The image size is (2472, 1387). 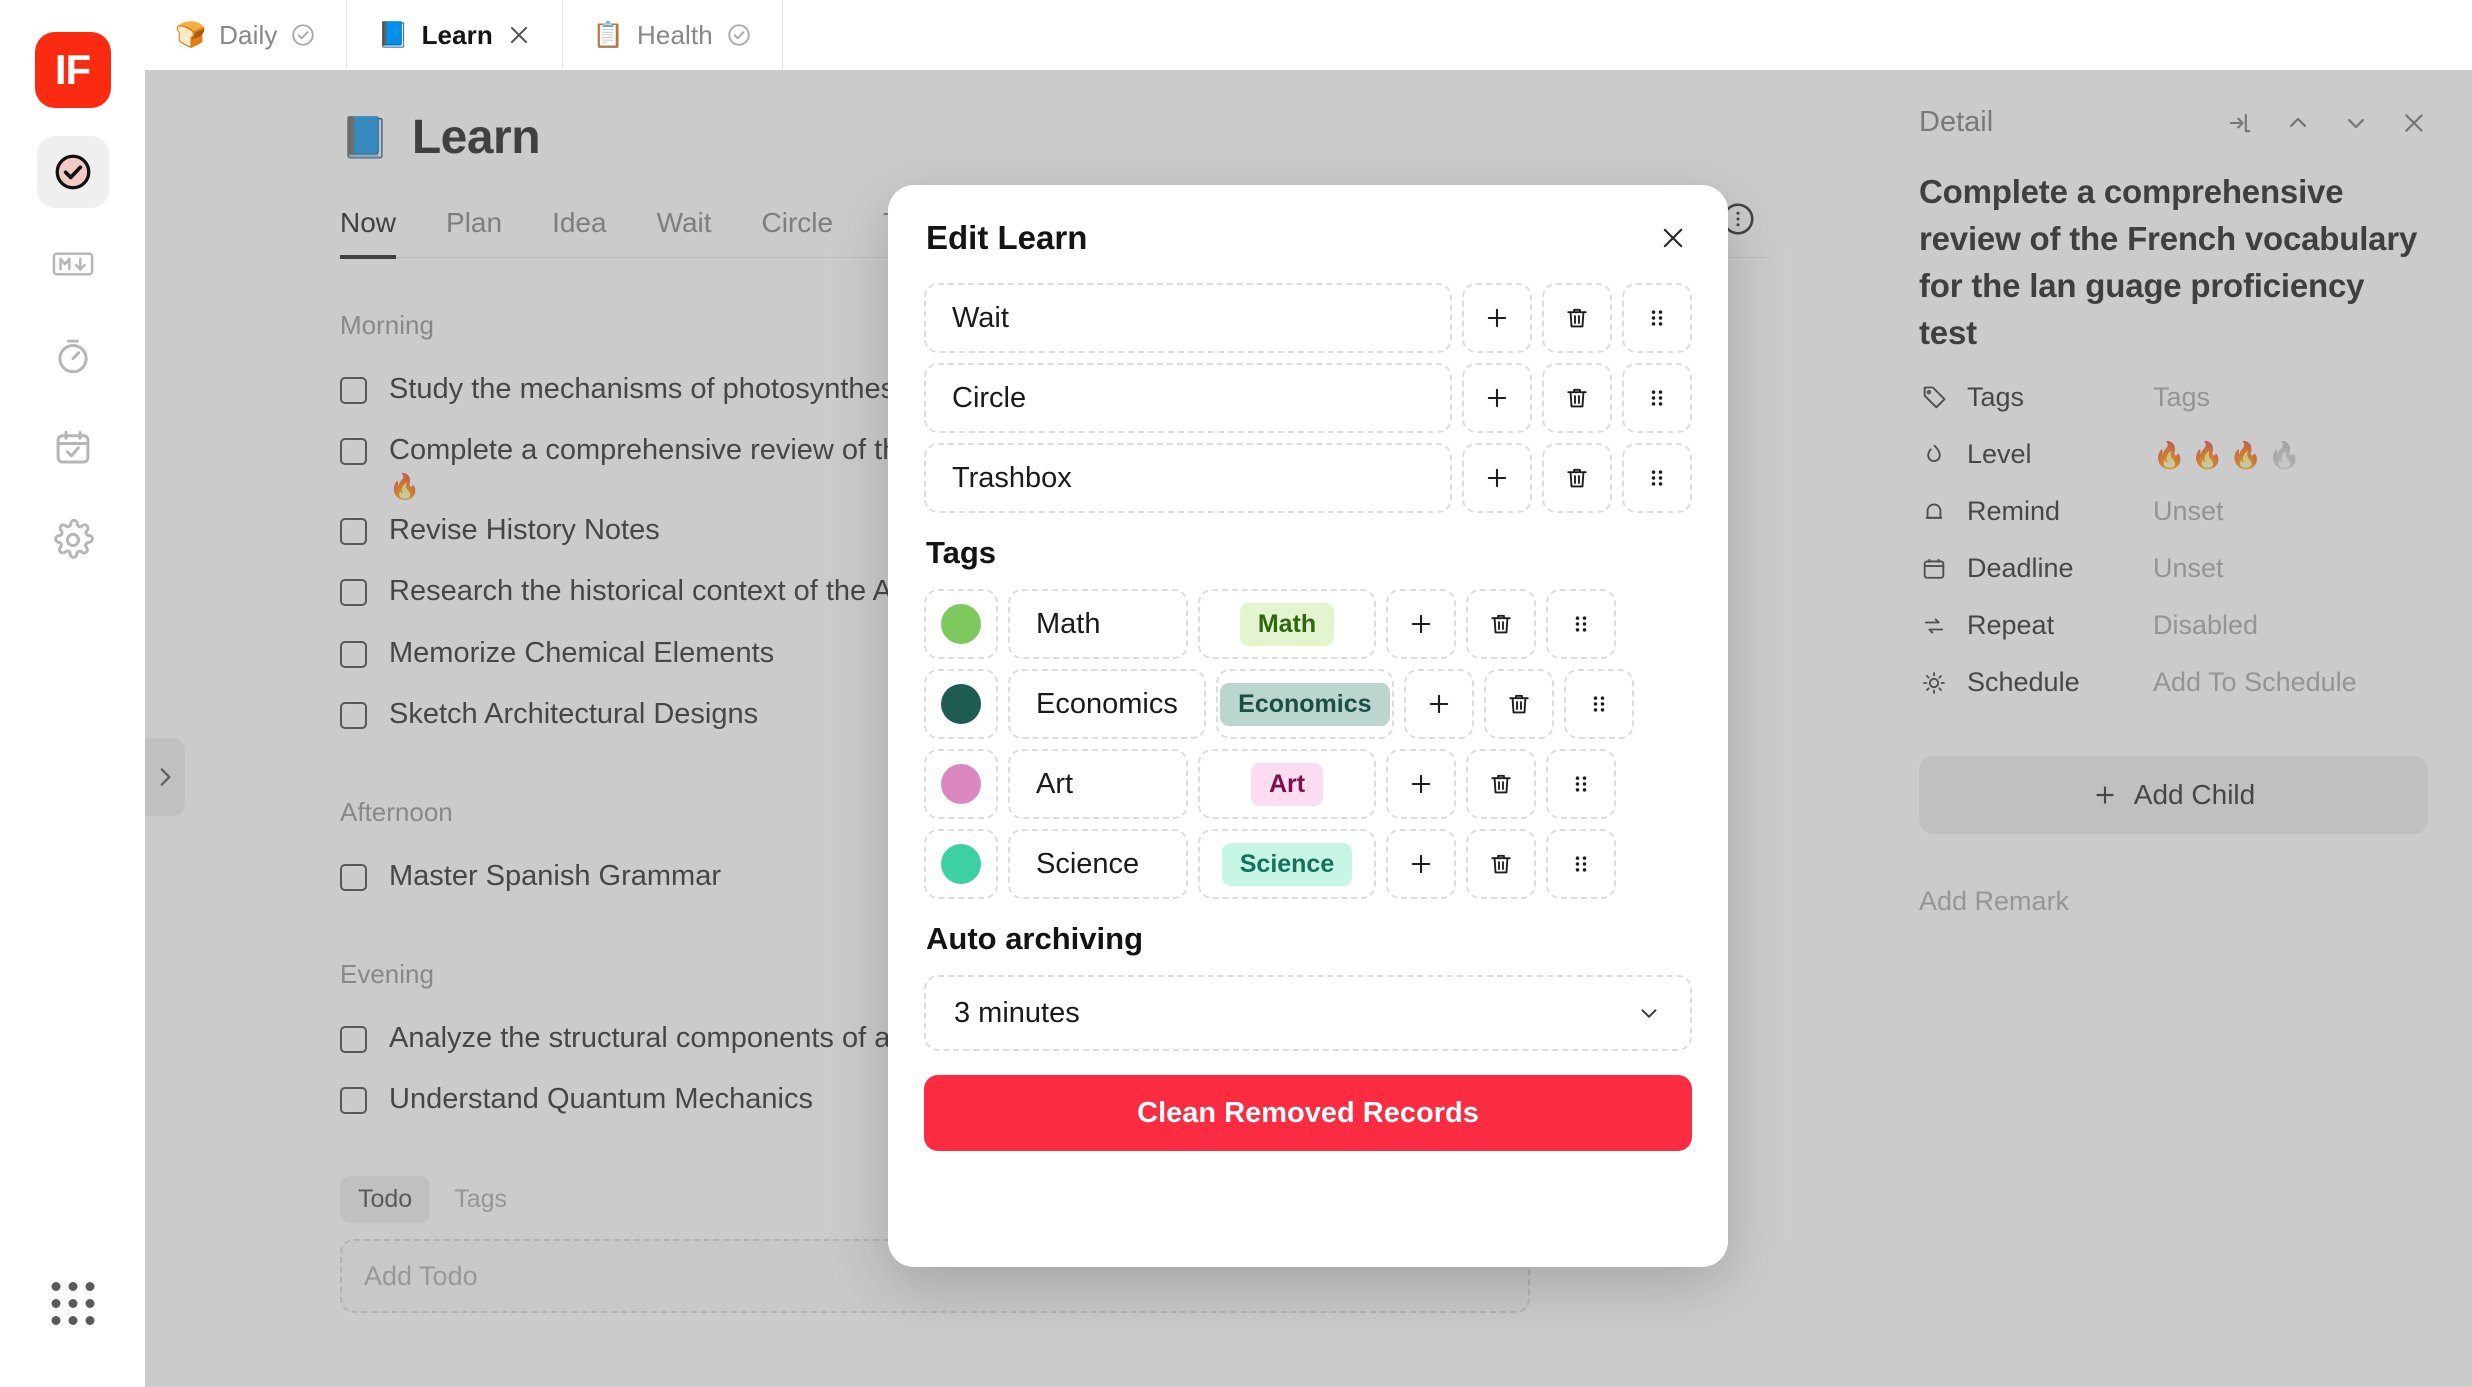 What do you see at coordinates (2023, 682) in the screenshot?
I see `prop-label: Schedule` at bounding box center [2023, 682].